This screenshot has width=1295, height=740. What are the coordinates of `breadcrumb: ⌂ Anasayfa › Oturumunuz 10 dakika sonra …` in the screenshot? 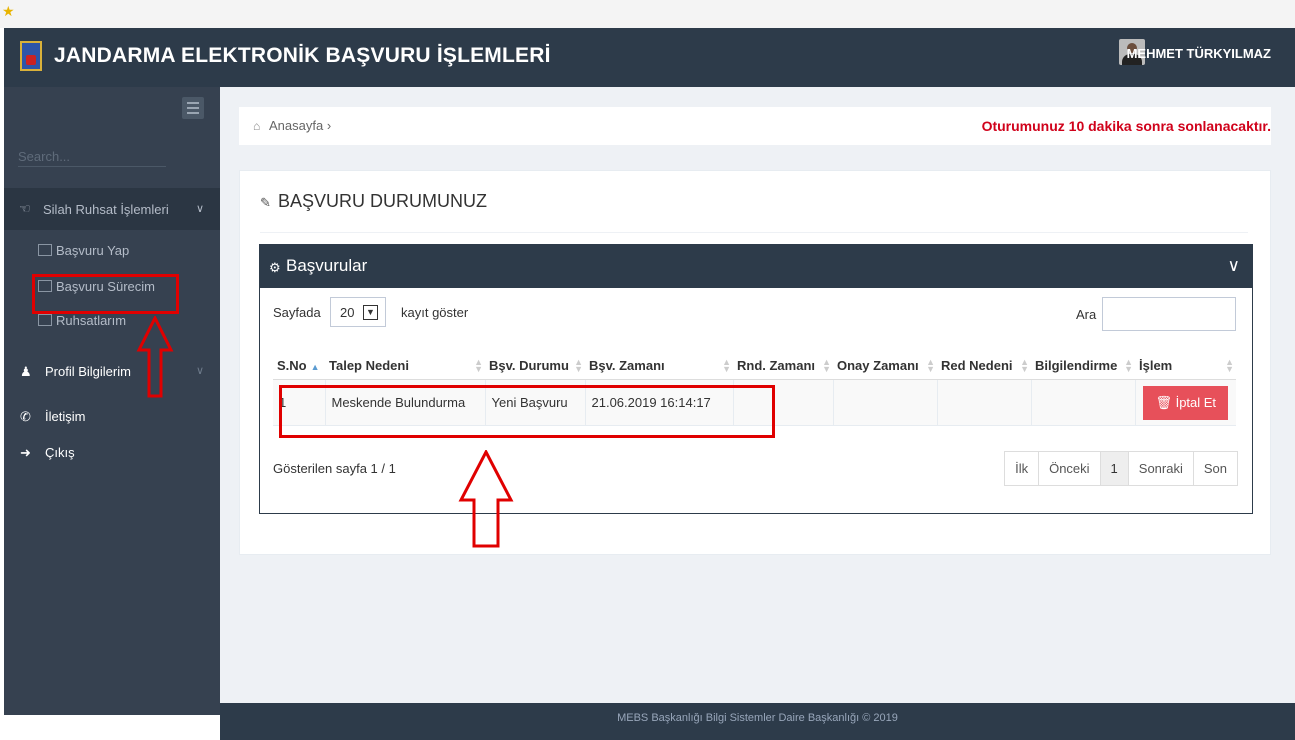 It's located at (755, 126).